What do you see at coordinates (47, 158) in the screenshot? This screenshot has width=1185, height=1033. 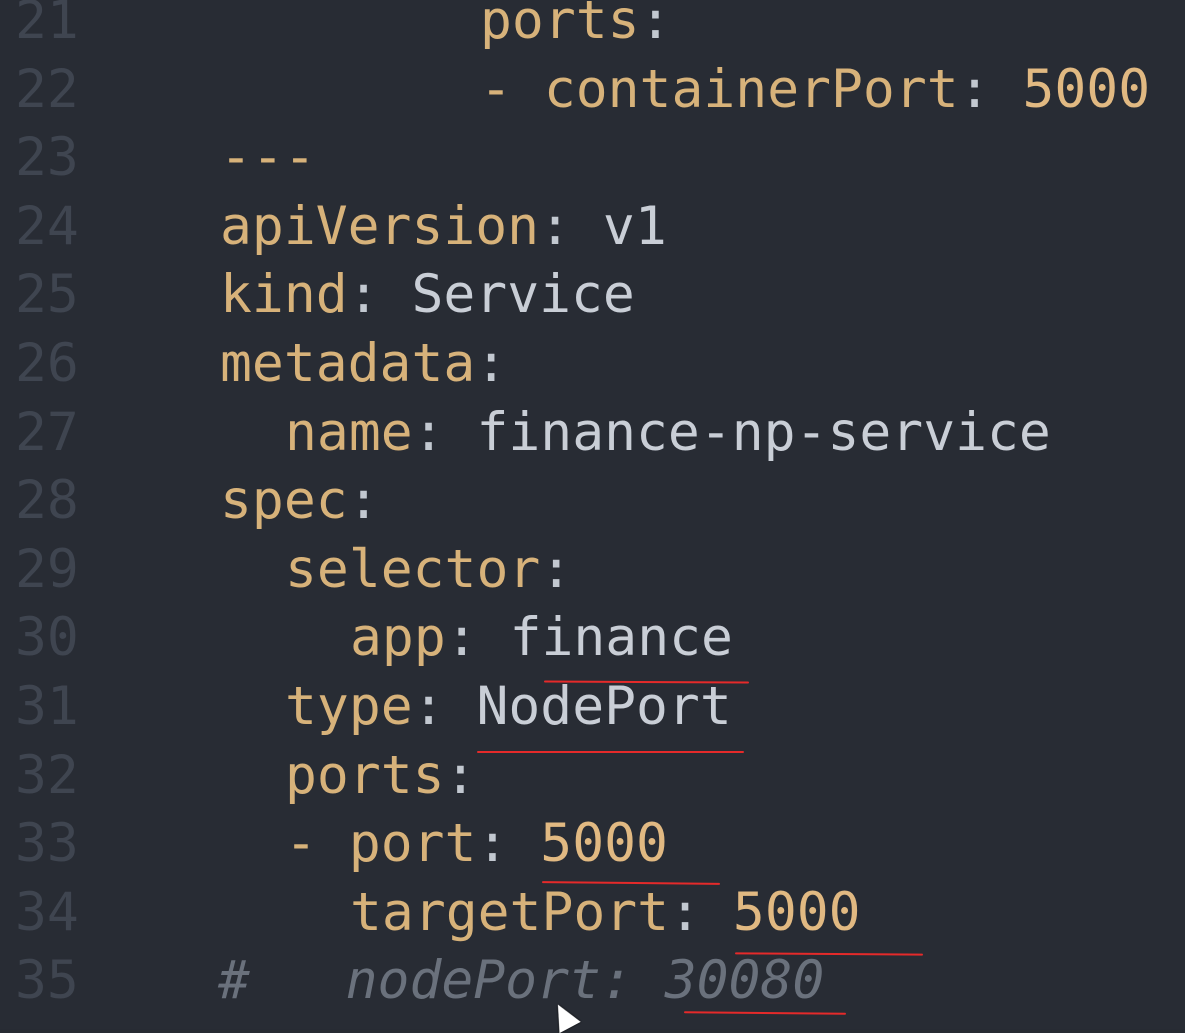 I see `line-number: 23` at bounding box center [47, 158].